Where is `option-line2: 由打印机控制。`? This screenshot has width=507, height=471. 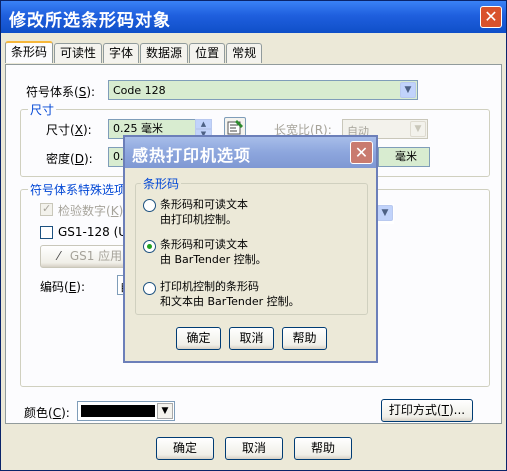 option-line2: 由打印机控制。 is located at coordinates (198, 219).